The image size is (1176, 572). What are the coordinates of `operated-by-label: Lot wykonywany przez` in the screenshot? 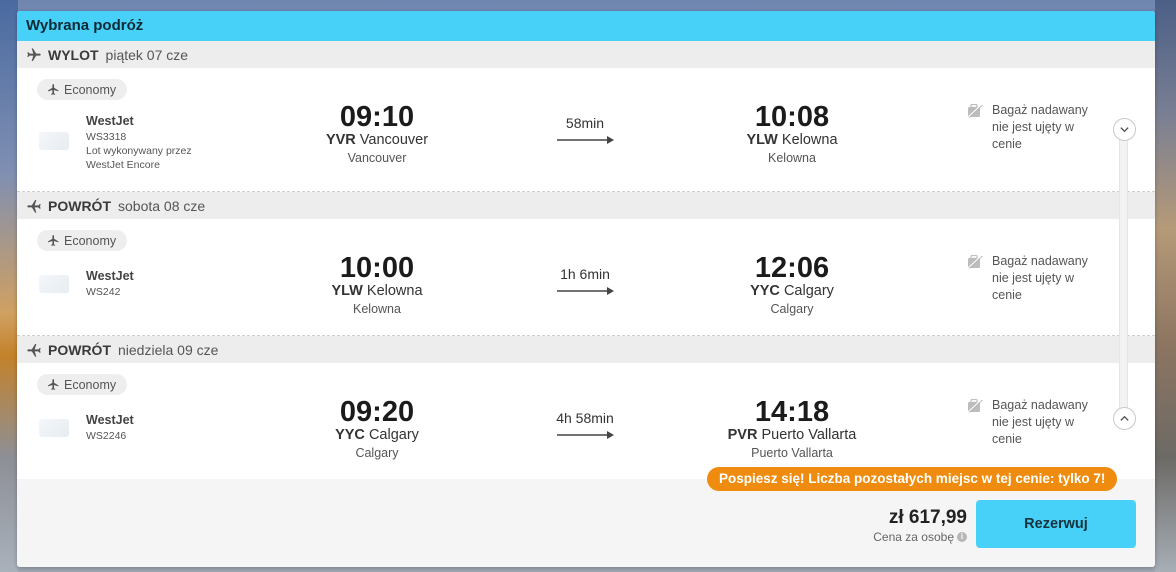 It's located at (139, 151).